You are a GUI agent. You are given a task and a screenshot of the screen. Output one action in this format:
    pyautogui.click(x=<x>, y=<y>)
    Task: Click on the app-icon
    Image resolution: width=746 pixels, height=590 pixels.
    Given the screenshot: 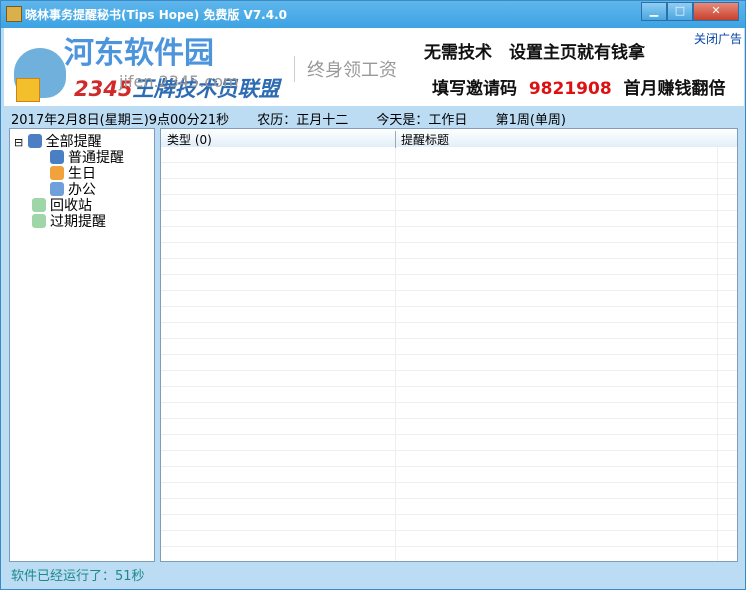 What is the action you would take?
    pyautogui.click(x=14, y=14)
    